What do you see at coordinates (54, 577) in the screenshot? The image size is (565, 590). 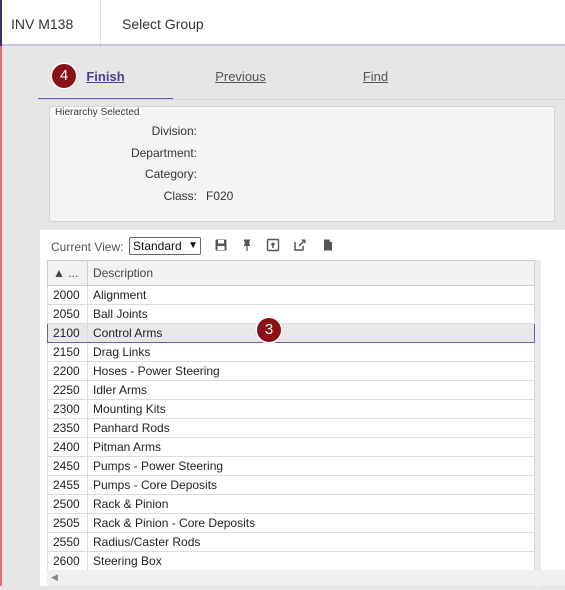 I see `scroll-left-icon: ◀` at bounding box center [54, 577].